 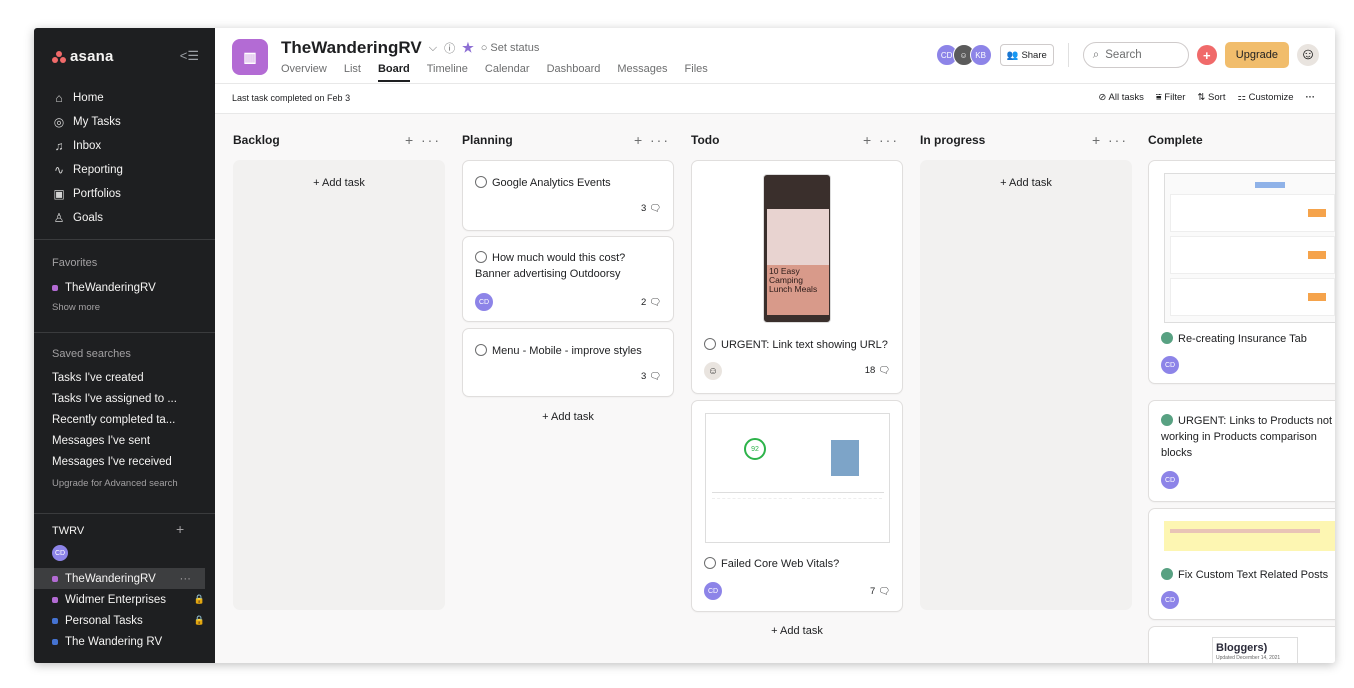 I want to click on project-title: TheWanderingRV, so click(x=351, y=48).